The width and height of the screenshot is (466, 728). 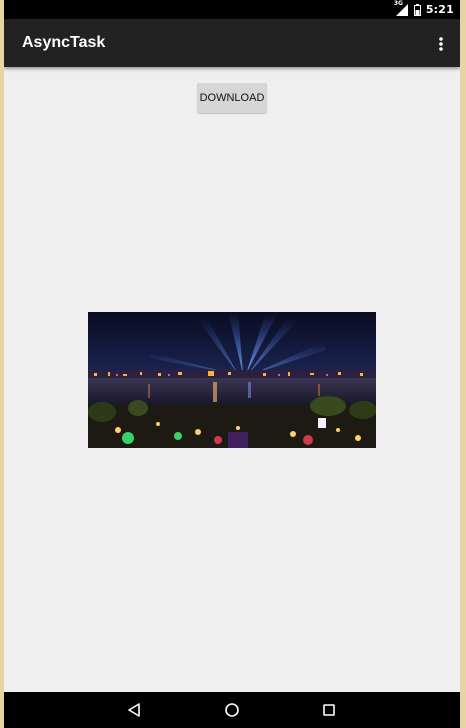 What do you see at coordinates (64, 42) in the screenshot?
I see `app-title: AsyncTask` at bounding box center [64, 42].